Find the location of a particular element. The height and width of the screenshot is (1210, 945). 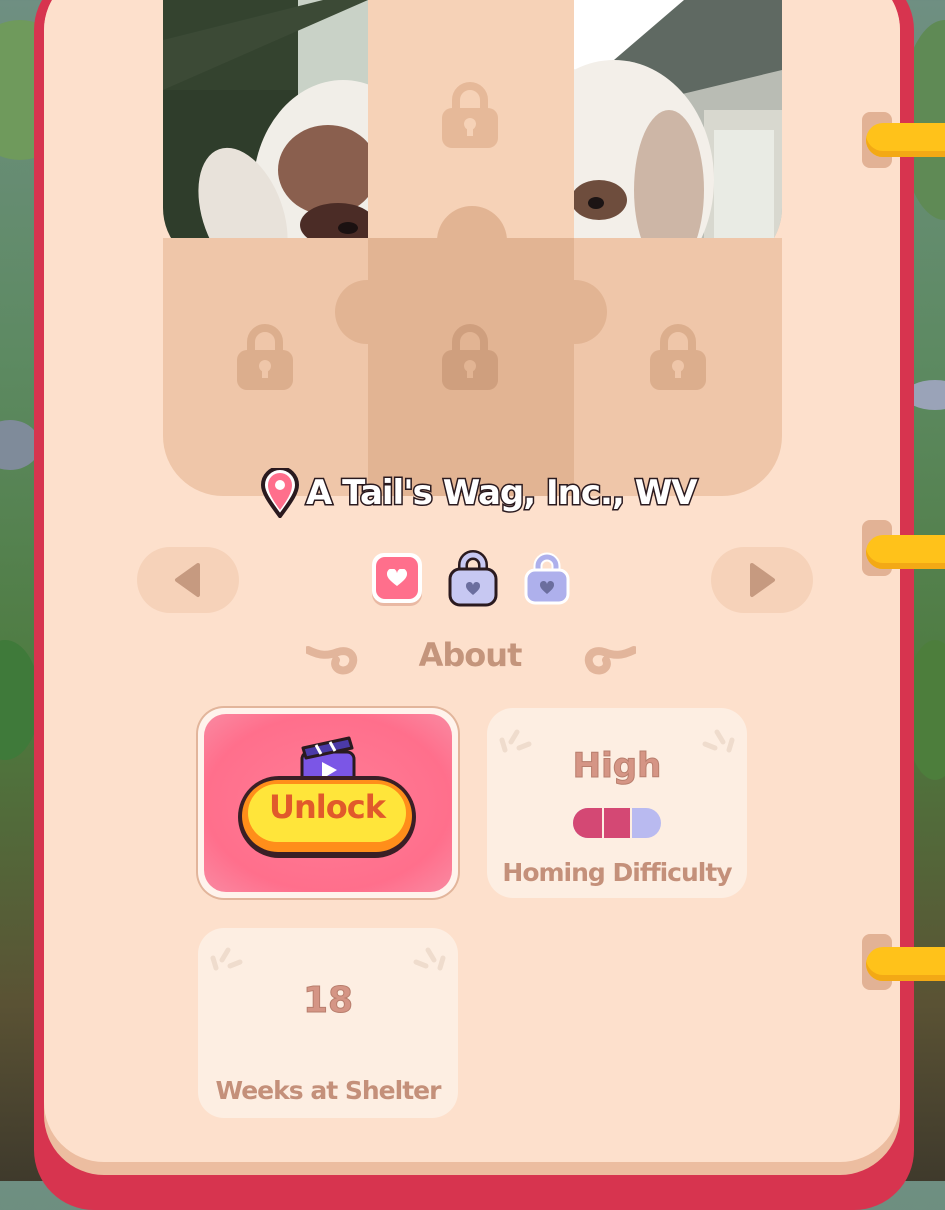

about-header: About is located at coordinates (470, 660).